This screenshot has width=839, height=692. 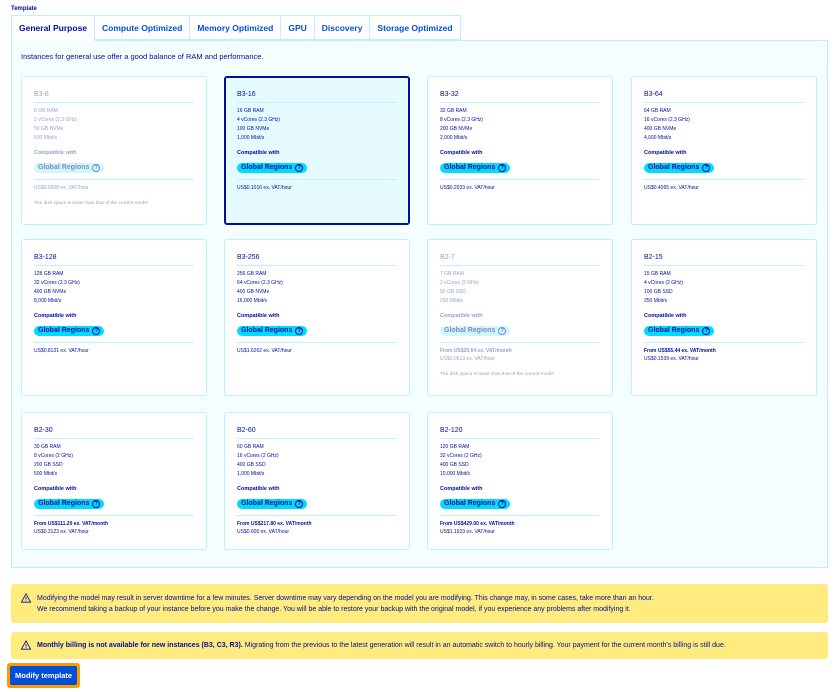 I want to click on model-spec: 8,000 Mbit/s, so click(x=48, y=301).